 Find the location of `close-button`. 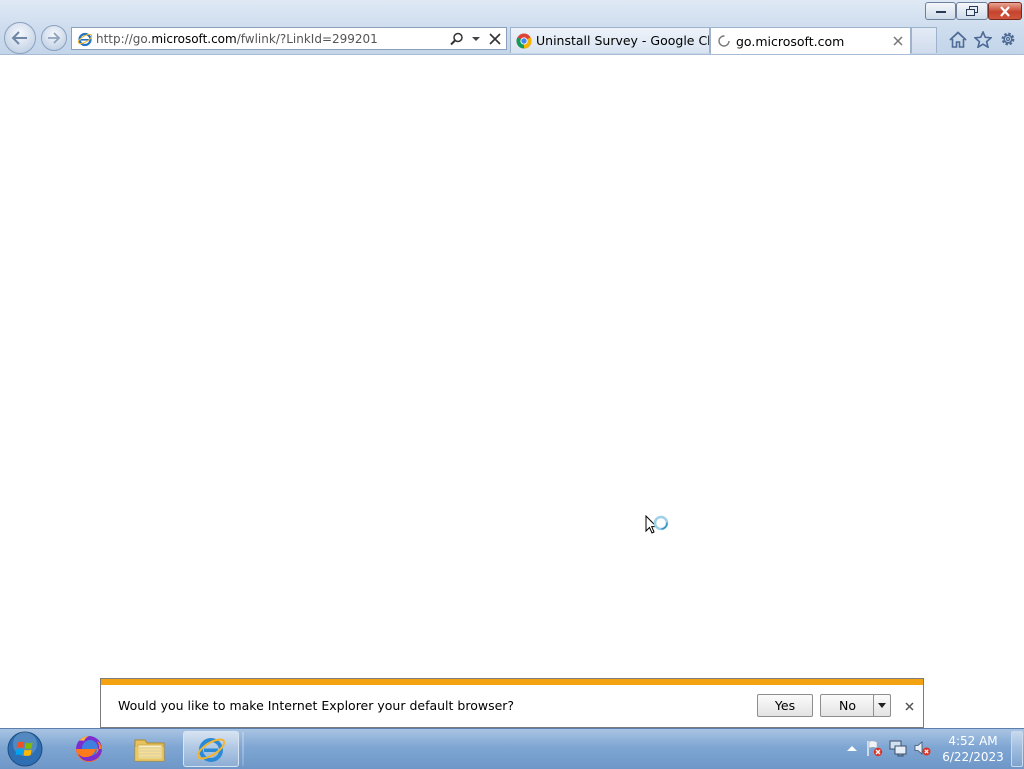

close-button is located at coordinates (1005, 11).